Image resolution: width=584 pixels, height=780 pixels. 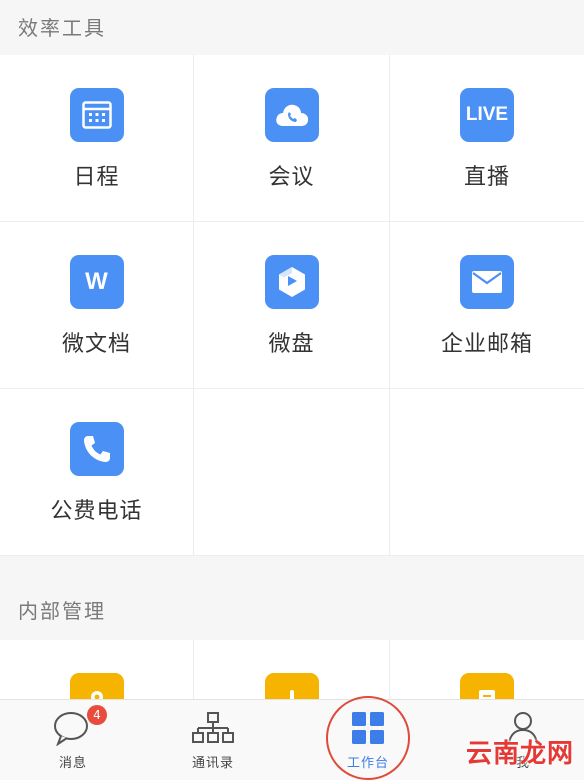 I want to click on section-title: 效率工具, so click(x=62, y=28).